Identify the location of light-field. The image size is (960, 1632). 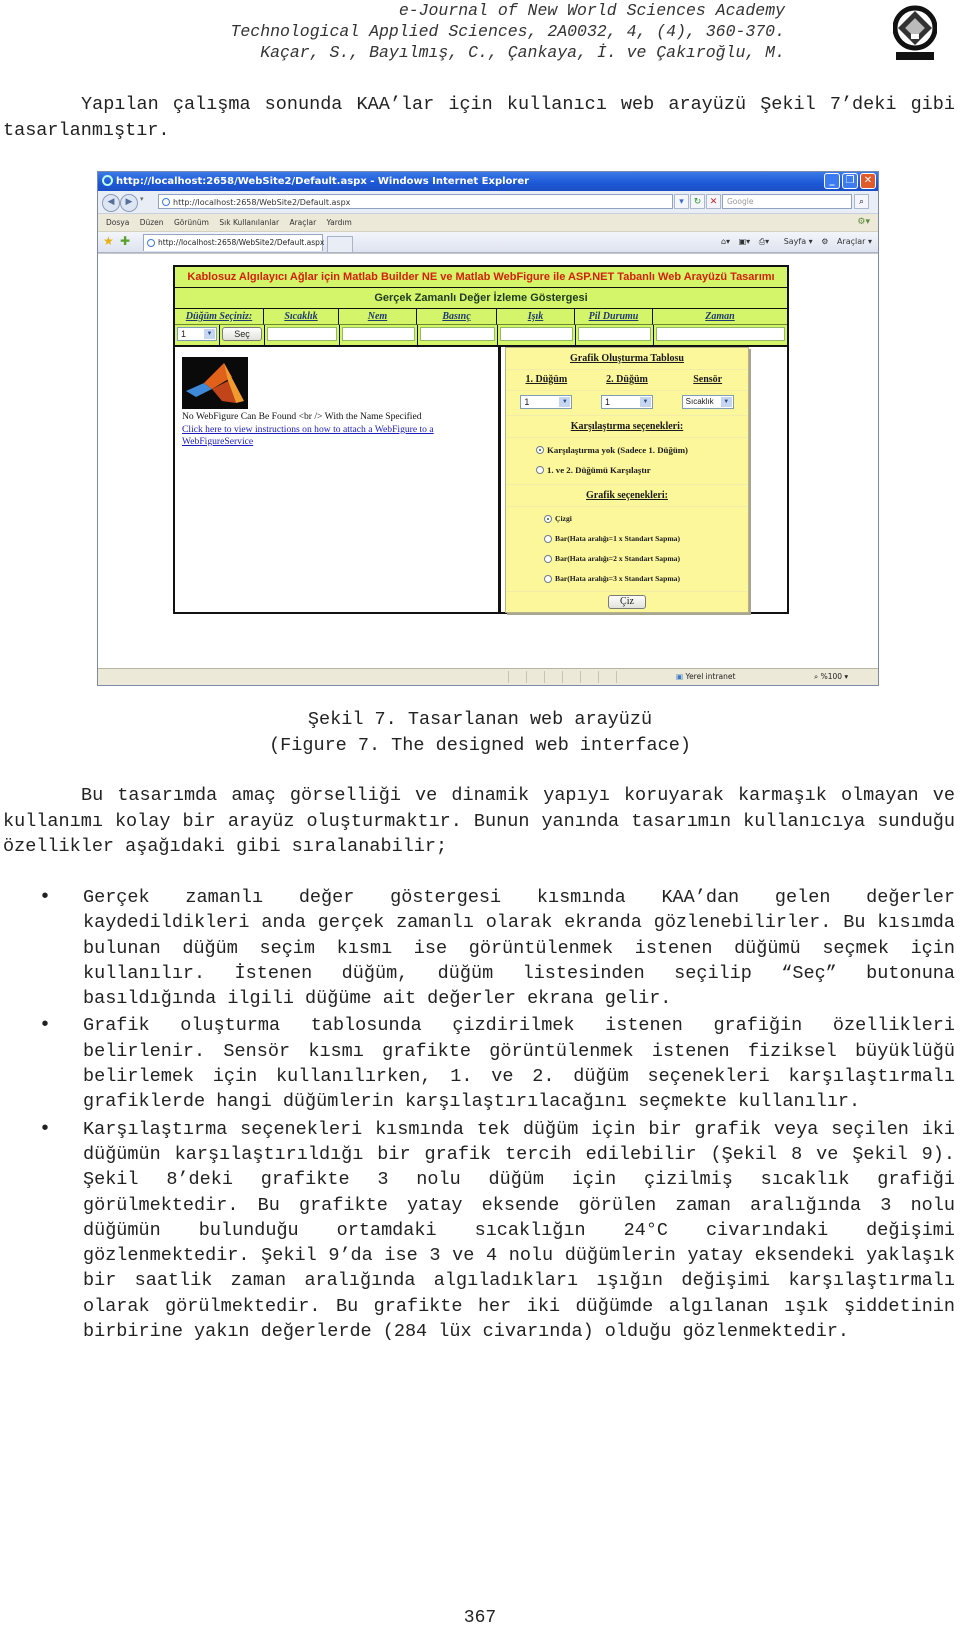
(536, 334).